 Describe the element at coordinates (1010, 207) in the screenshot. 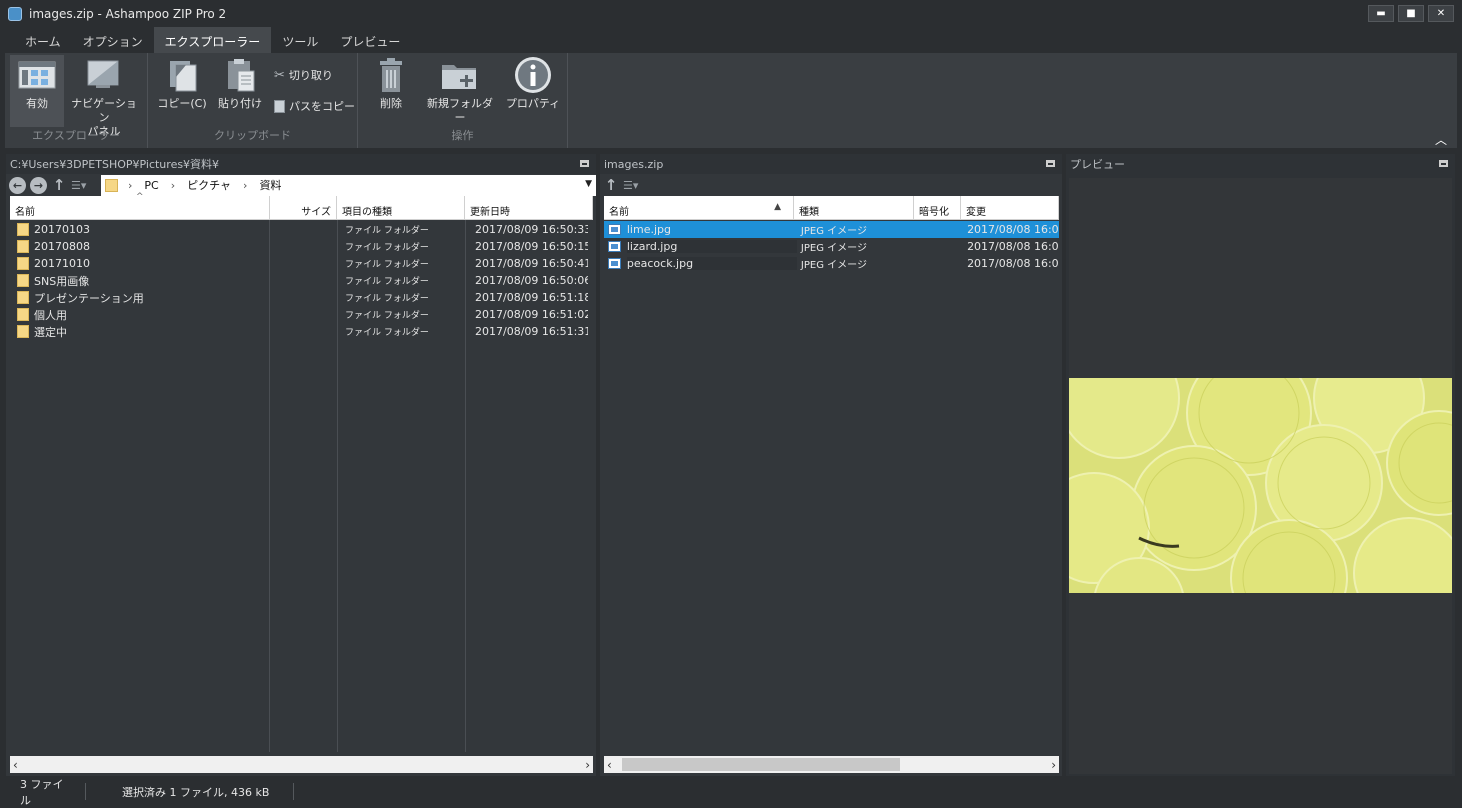

I see `col-modified: 変更` at that location.